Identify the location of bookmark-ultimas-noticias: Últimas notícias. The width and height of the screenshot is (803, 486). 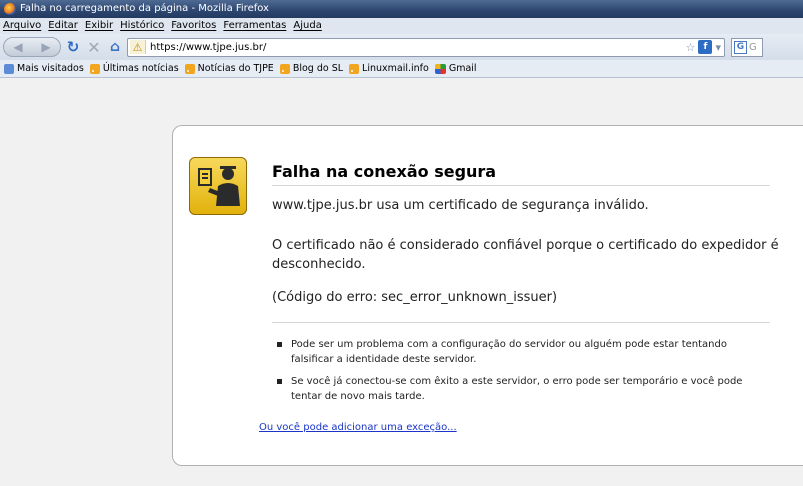
(134, 68).